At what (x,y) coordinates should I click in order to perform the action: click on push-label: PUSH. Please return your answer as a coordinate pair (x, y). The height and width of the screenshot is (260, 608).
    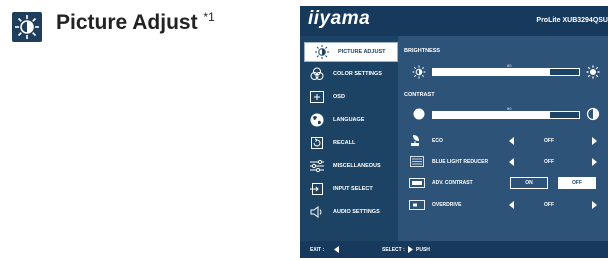
    Looking at the image, I should click on (423, 250).